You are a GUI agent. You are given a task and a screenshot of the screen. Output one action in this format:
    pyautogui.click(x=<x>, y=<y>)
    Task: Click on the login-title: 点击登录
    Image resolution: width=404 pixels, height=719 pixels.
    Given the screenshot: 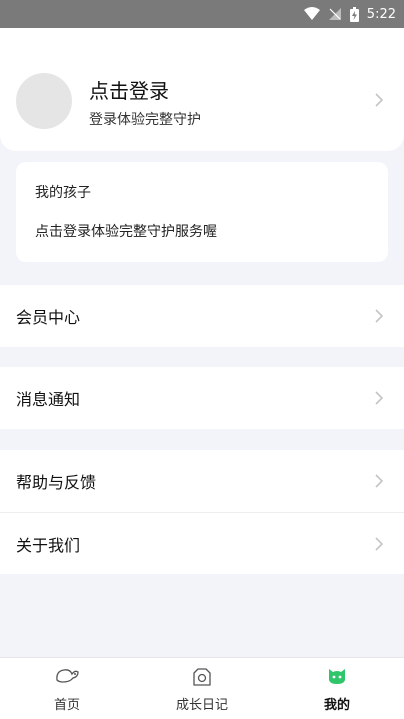 What is the action you would take?
    pyautogui.click(x=129, y=89)
    